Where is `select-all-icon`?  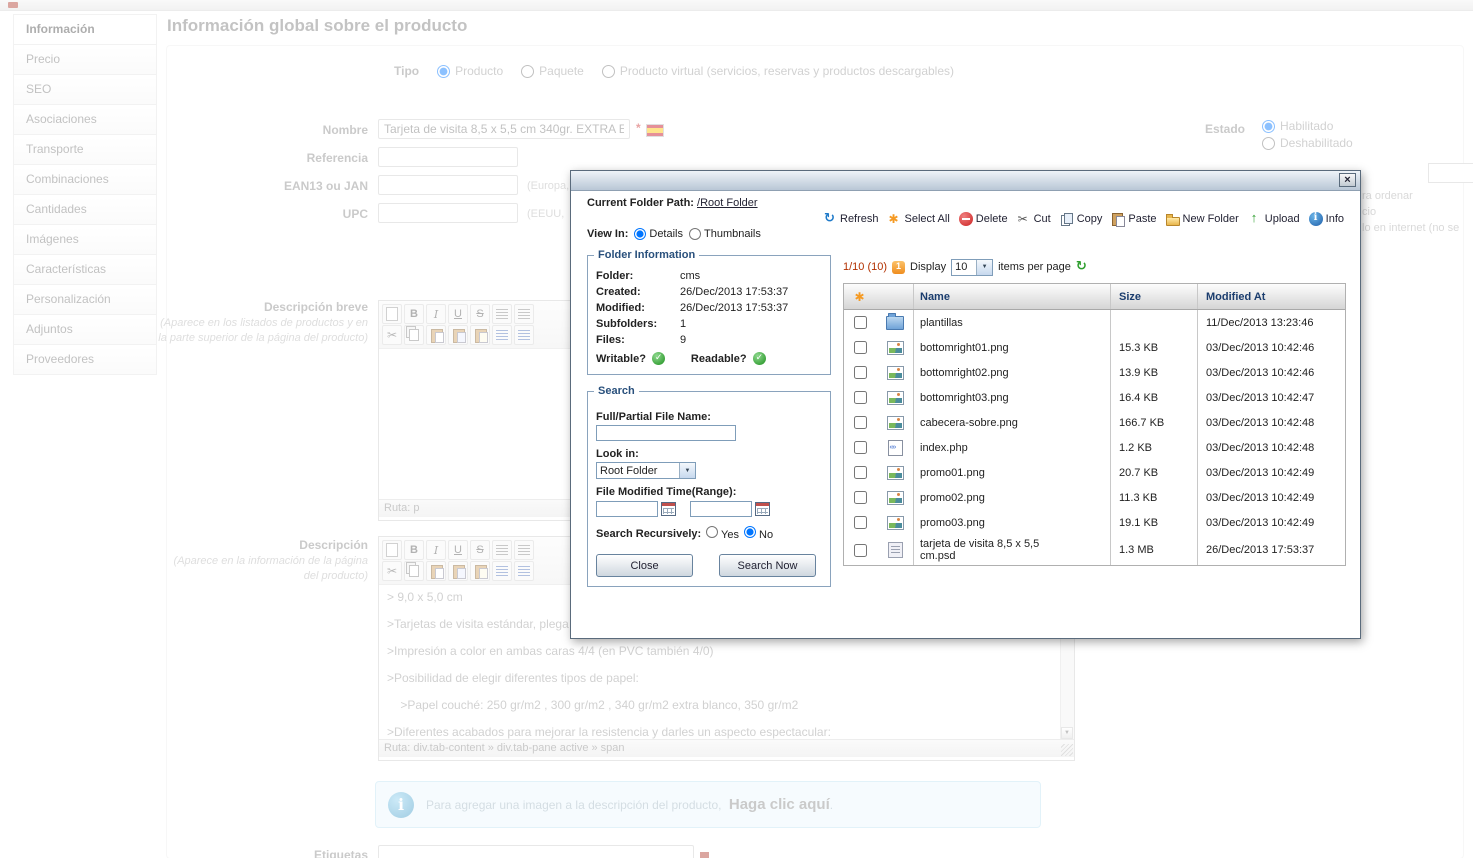
select-all-icon is located at coordinates (861, 297).